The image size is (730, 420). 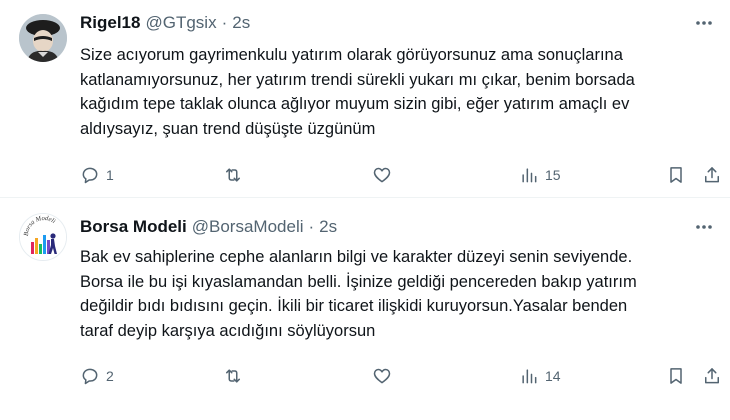 What do you see at coordinates (180, 23) in the screenshot?
I see `user-handle: @GTgsix` at bounding box center [180, 23].